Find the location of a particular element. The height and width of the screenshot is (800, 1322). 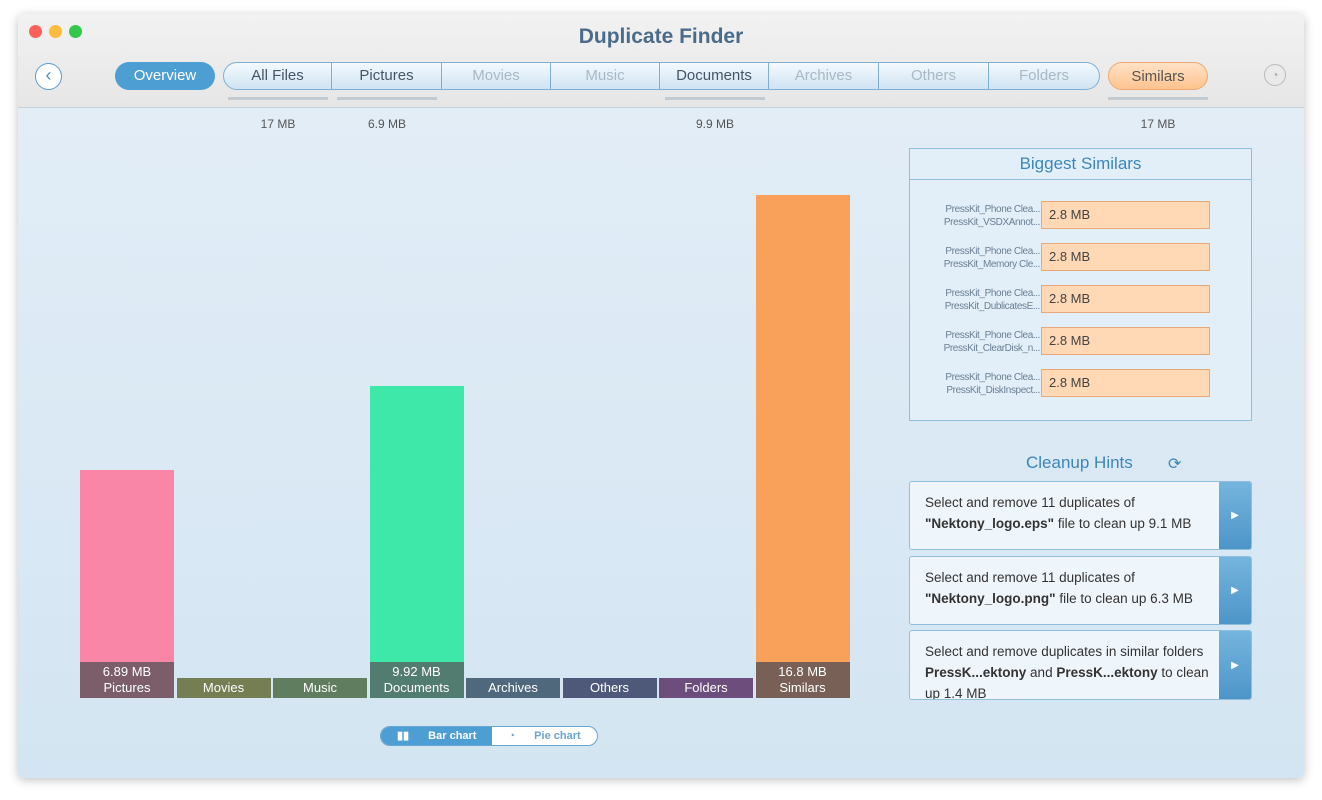

chevron-left-icon: ‹ is located at coordinates (48, 75).